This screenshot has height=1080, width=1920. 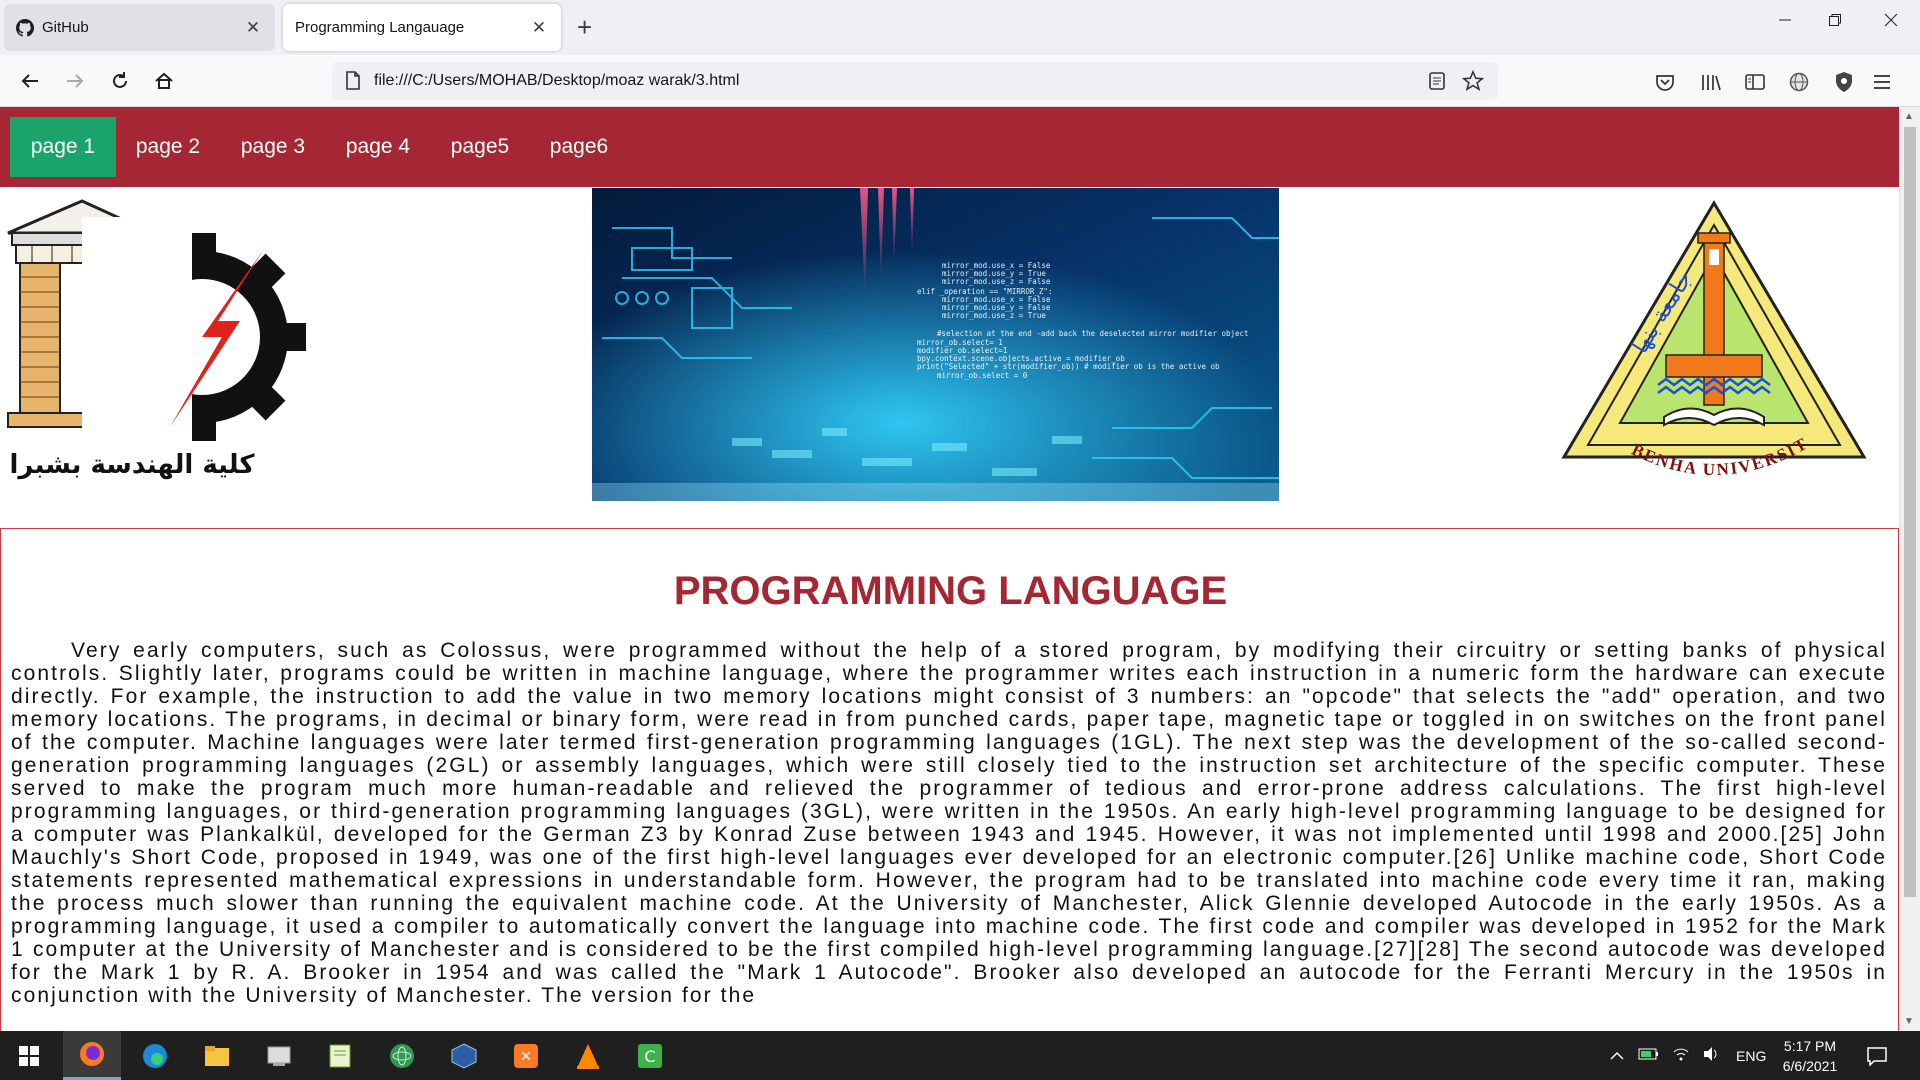 What do you see at coordinates (65, 27) in the screenshot?
I see `tab-title: GitHub` at bounding box center [65, 27].